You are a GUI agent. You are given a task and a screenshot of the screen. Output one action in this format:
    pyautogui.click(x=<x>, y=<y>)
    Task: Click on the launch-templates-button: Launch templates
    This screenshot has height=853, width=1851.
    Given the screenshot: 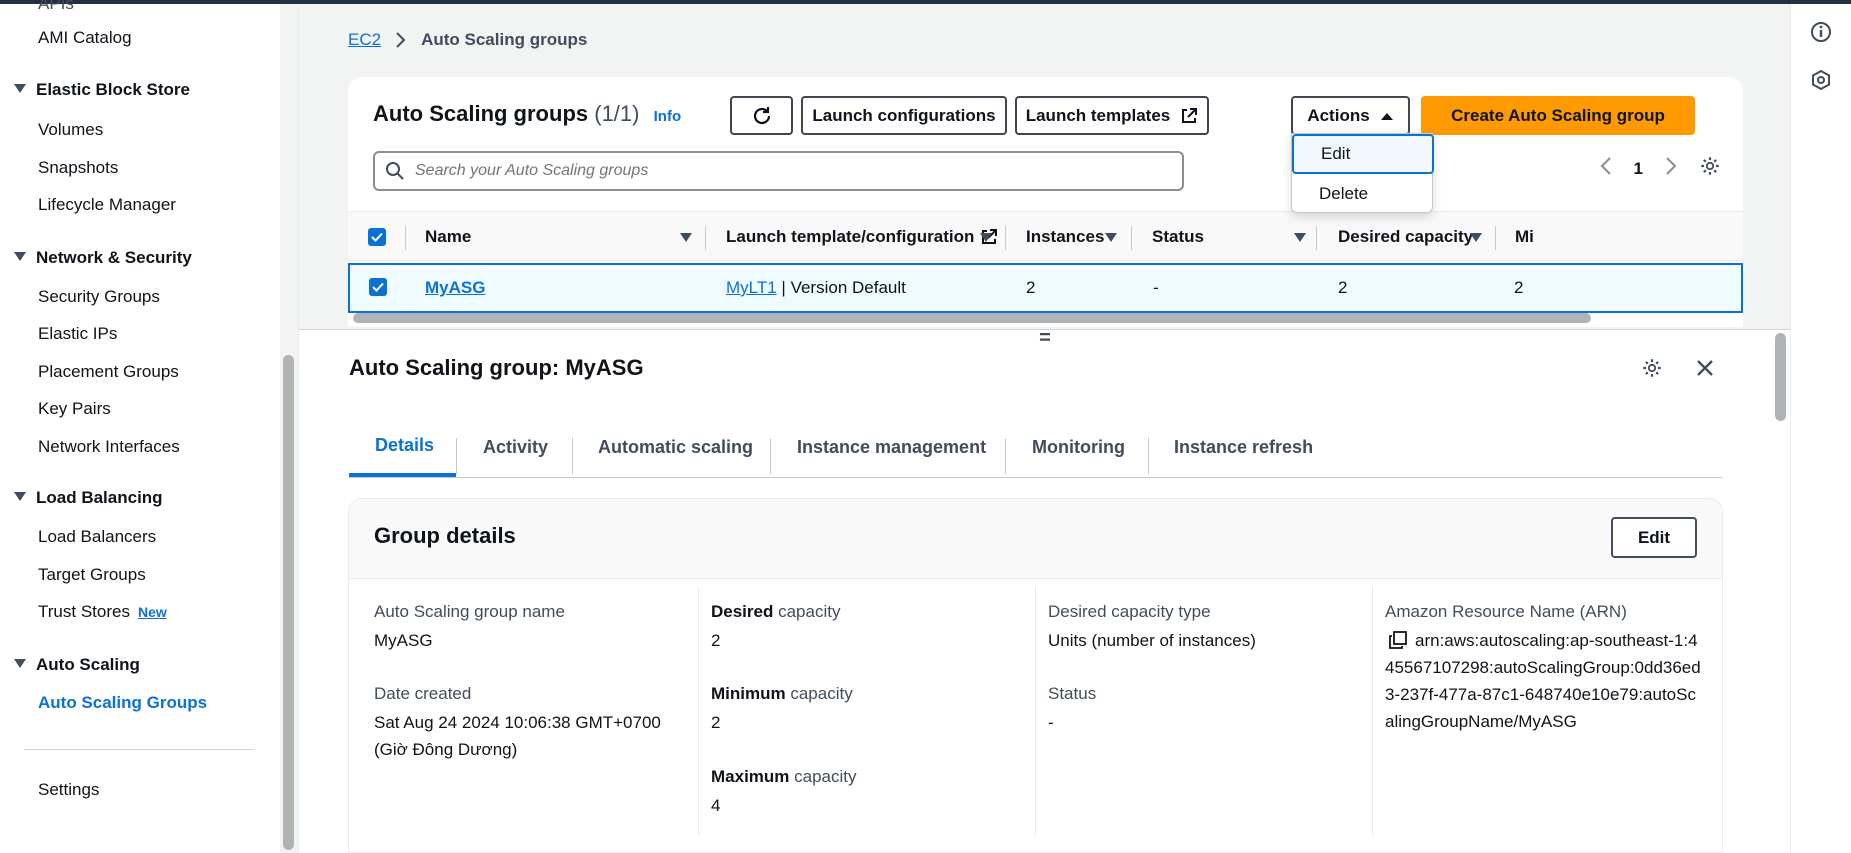 What is the action you would take?
    pyautogui.click(x=1112, y=115)
    